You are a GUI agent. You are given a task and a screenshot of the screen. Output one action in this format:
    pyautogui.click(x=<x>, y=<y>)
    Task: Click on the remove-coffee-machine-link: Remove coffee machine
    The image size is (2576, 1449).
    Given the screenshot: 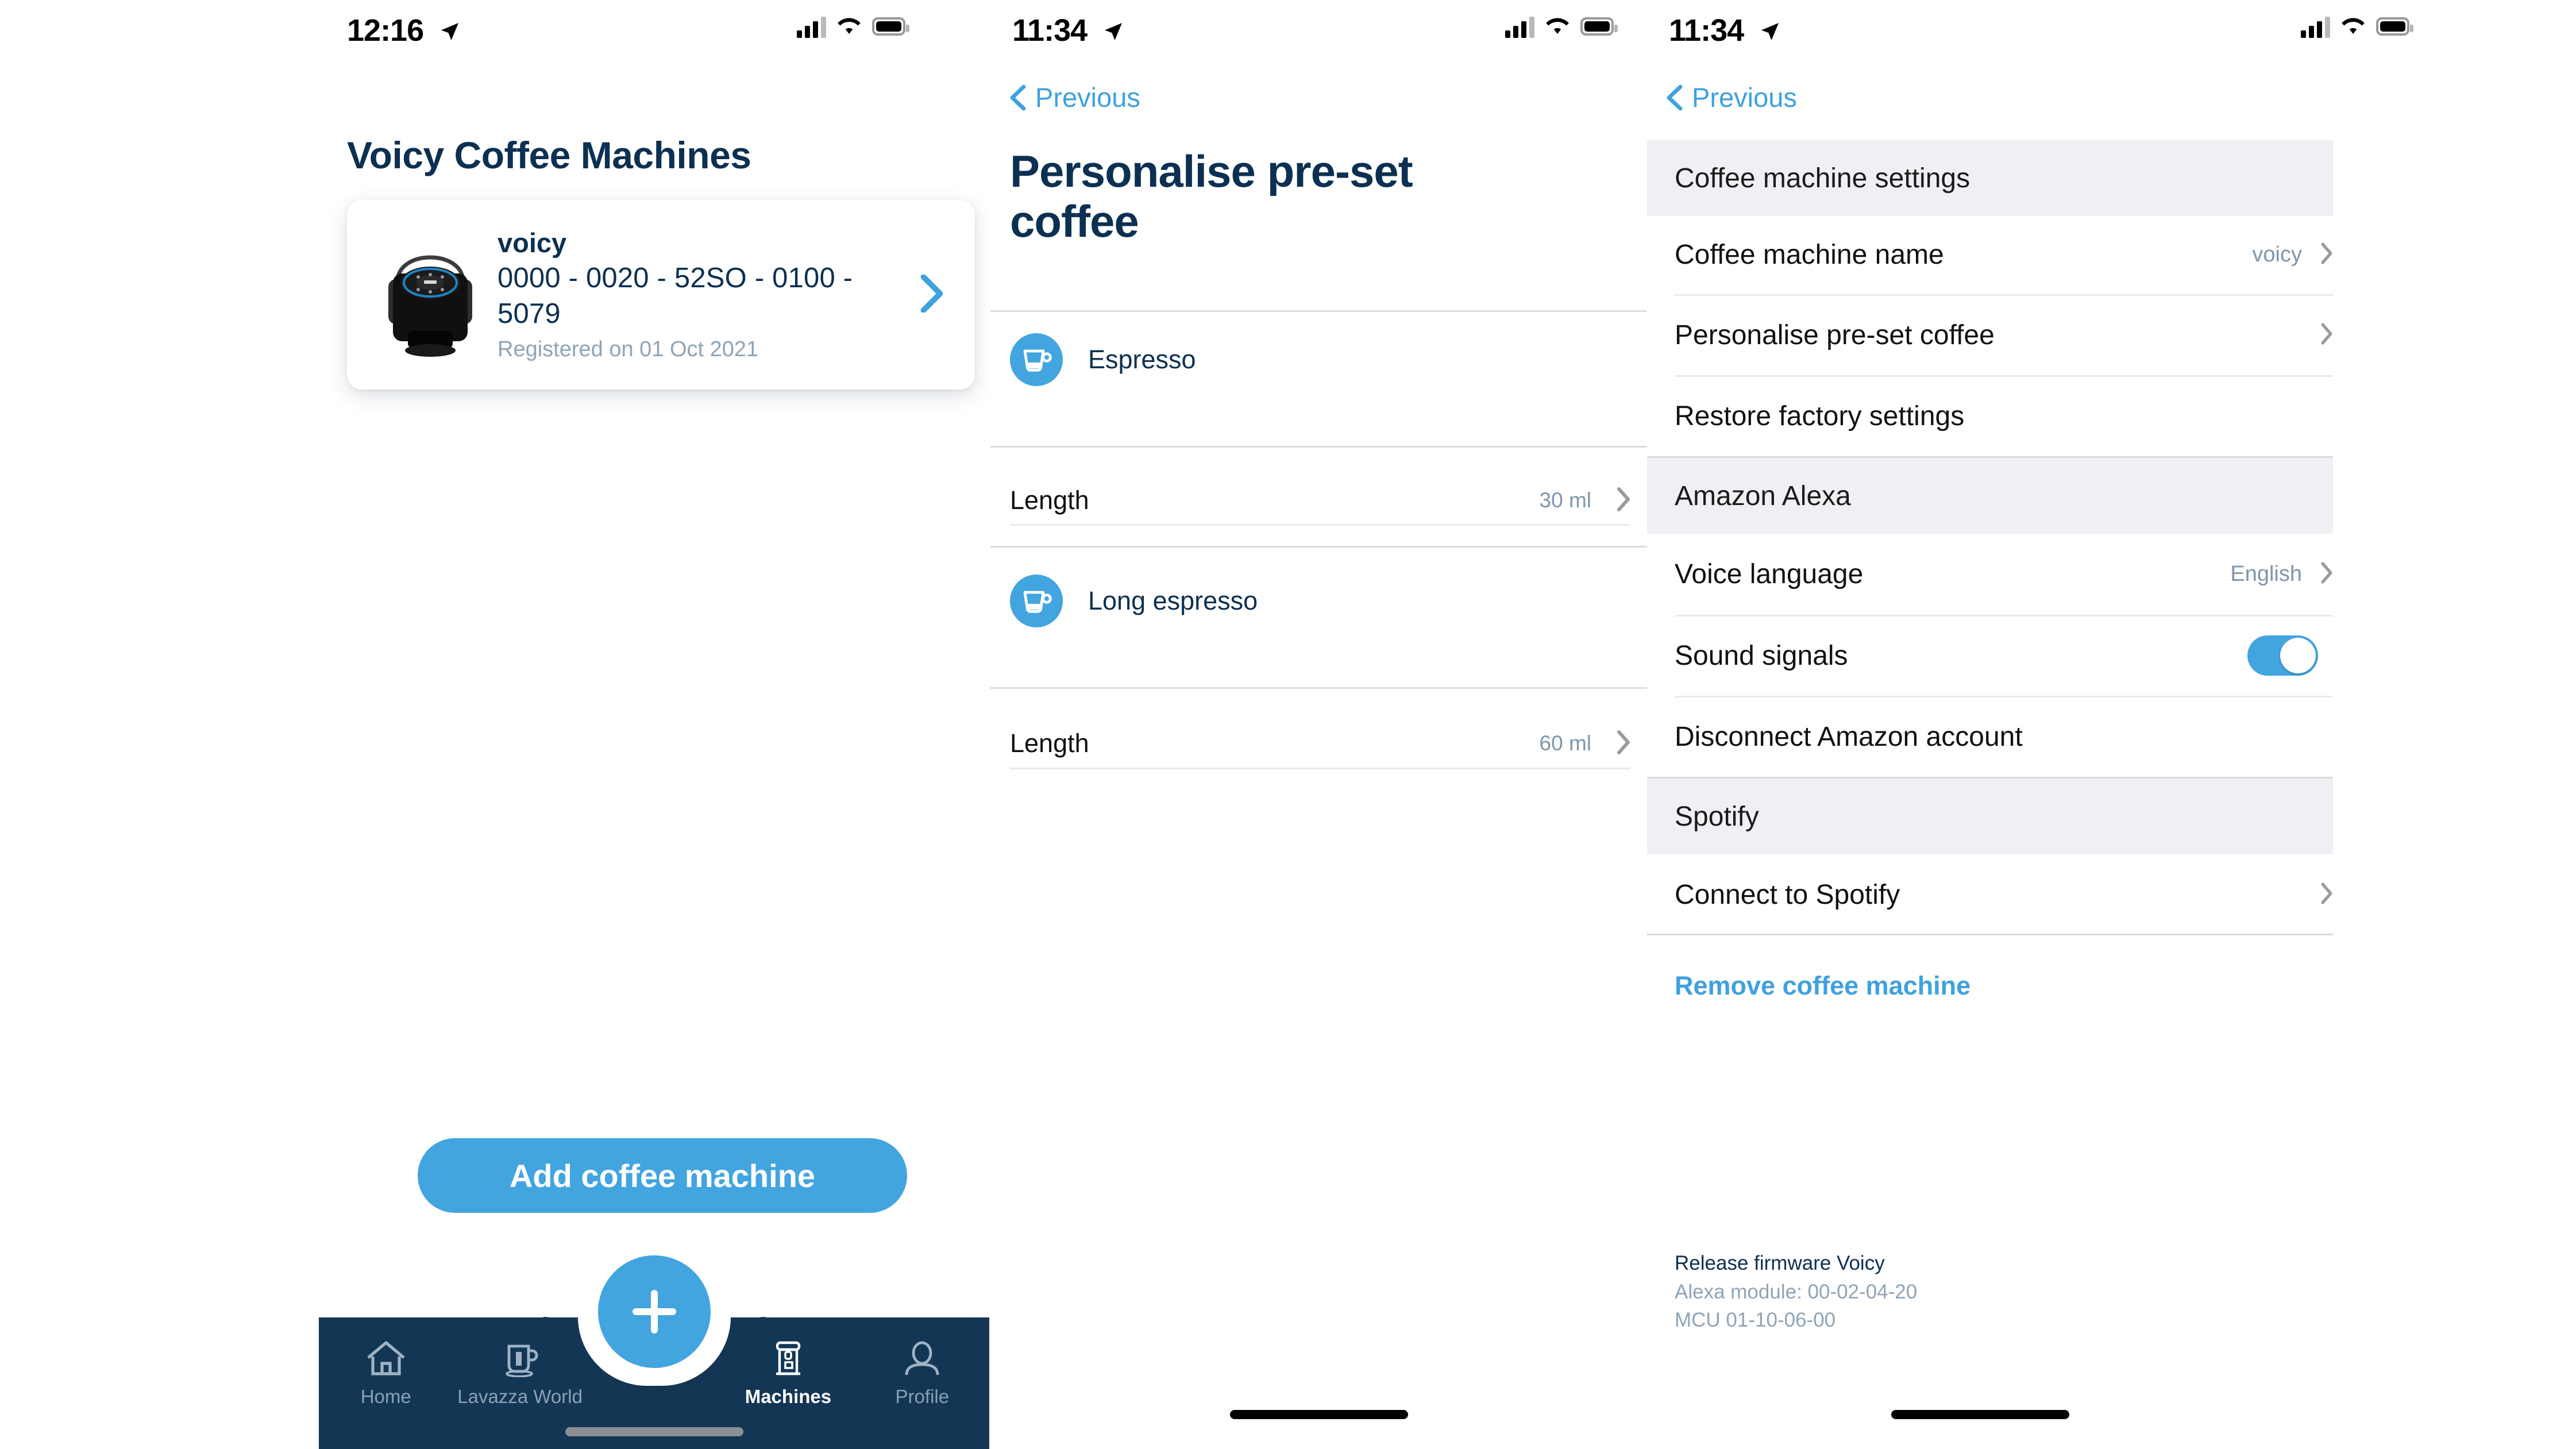 What is the action you would take?
    pyautogui.click(x=1823, y=986)
    